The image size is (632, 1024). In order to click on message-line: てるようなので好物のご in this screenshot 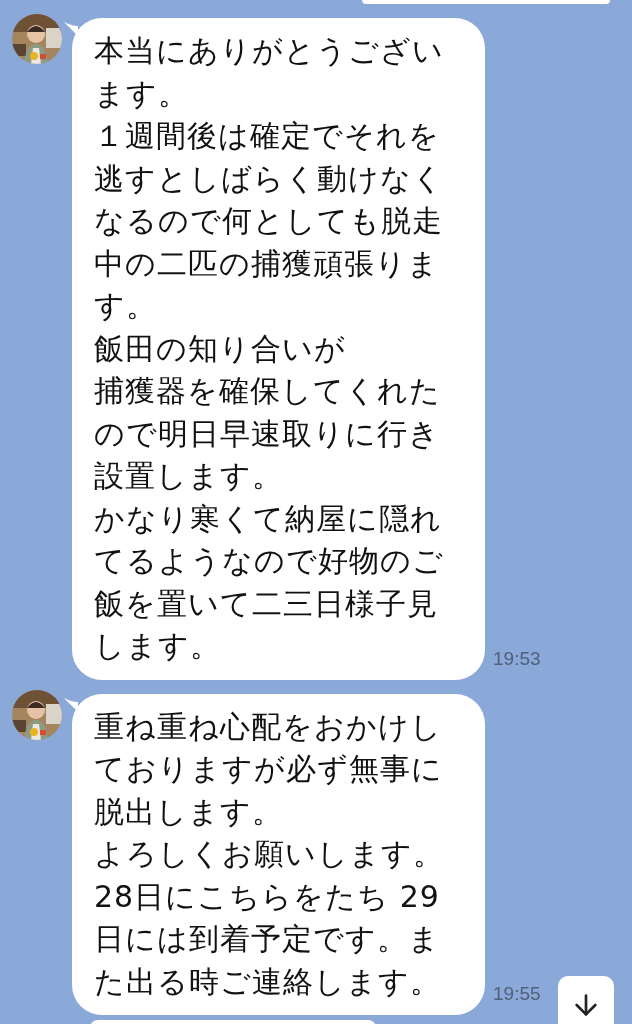, I will do `click(269, 561)`.